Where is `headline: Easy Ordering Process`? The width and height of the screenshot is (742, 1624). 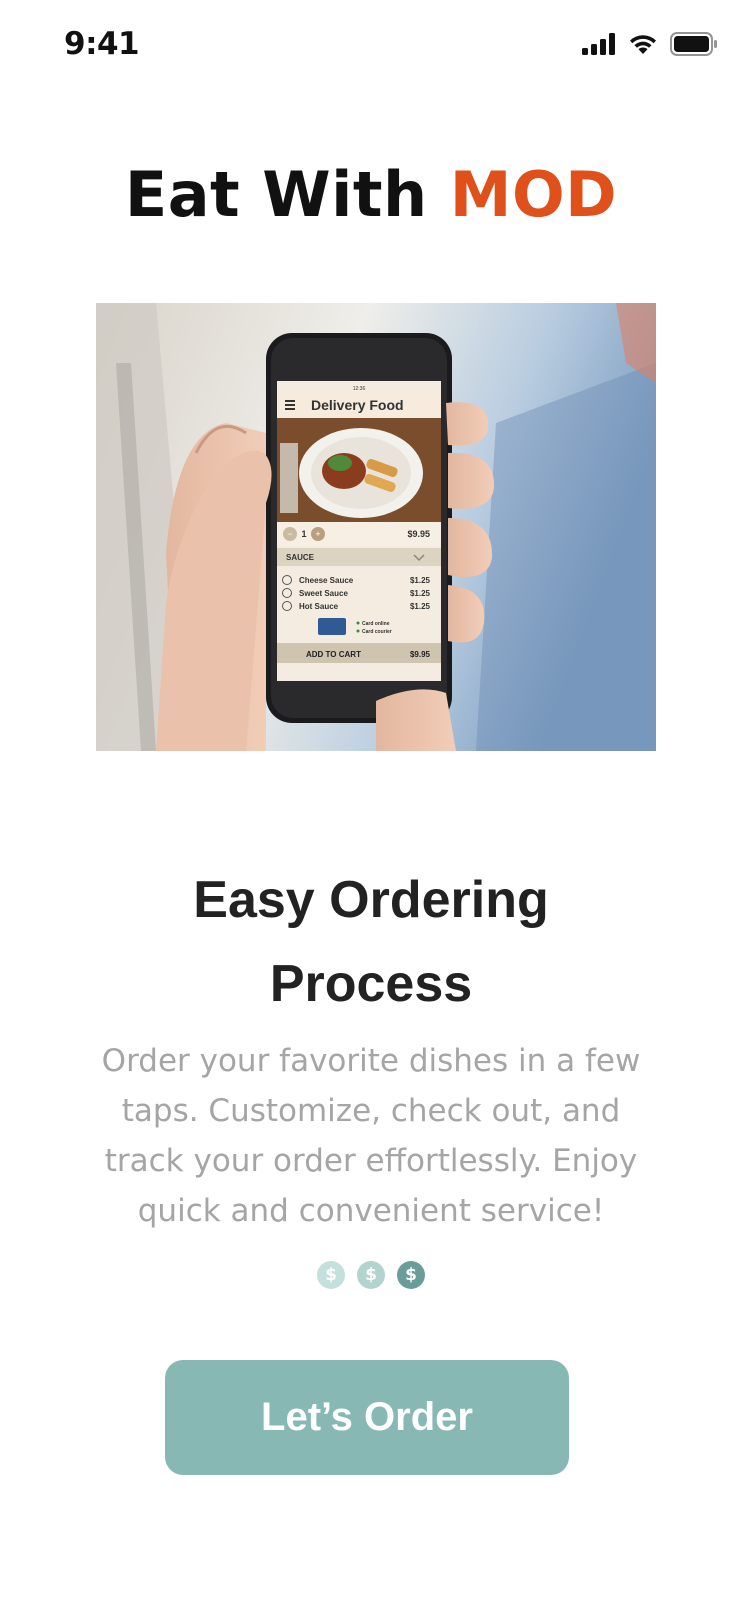
headline: Easy Ordering Process is located at coordinates (371, 942).